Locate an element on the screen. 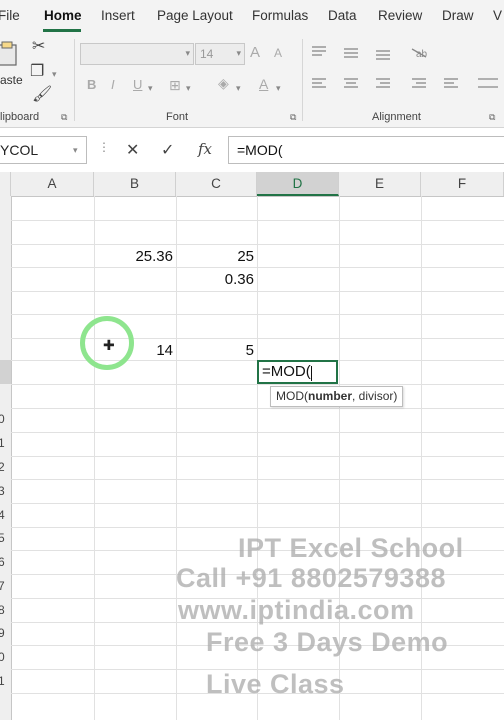  column-header-f: F is located at coordinates (462, 184).